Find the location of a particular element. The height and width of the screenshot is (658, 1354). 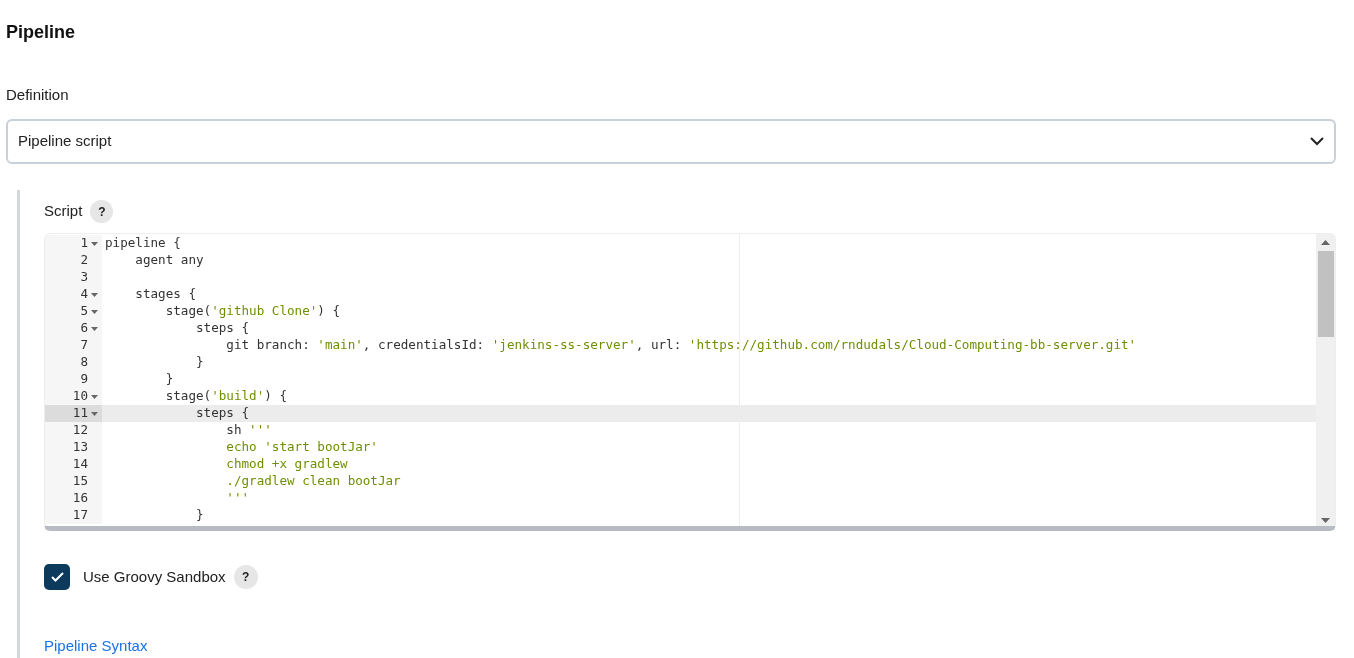

field-label: Script is located at coordinates (63, 211).